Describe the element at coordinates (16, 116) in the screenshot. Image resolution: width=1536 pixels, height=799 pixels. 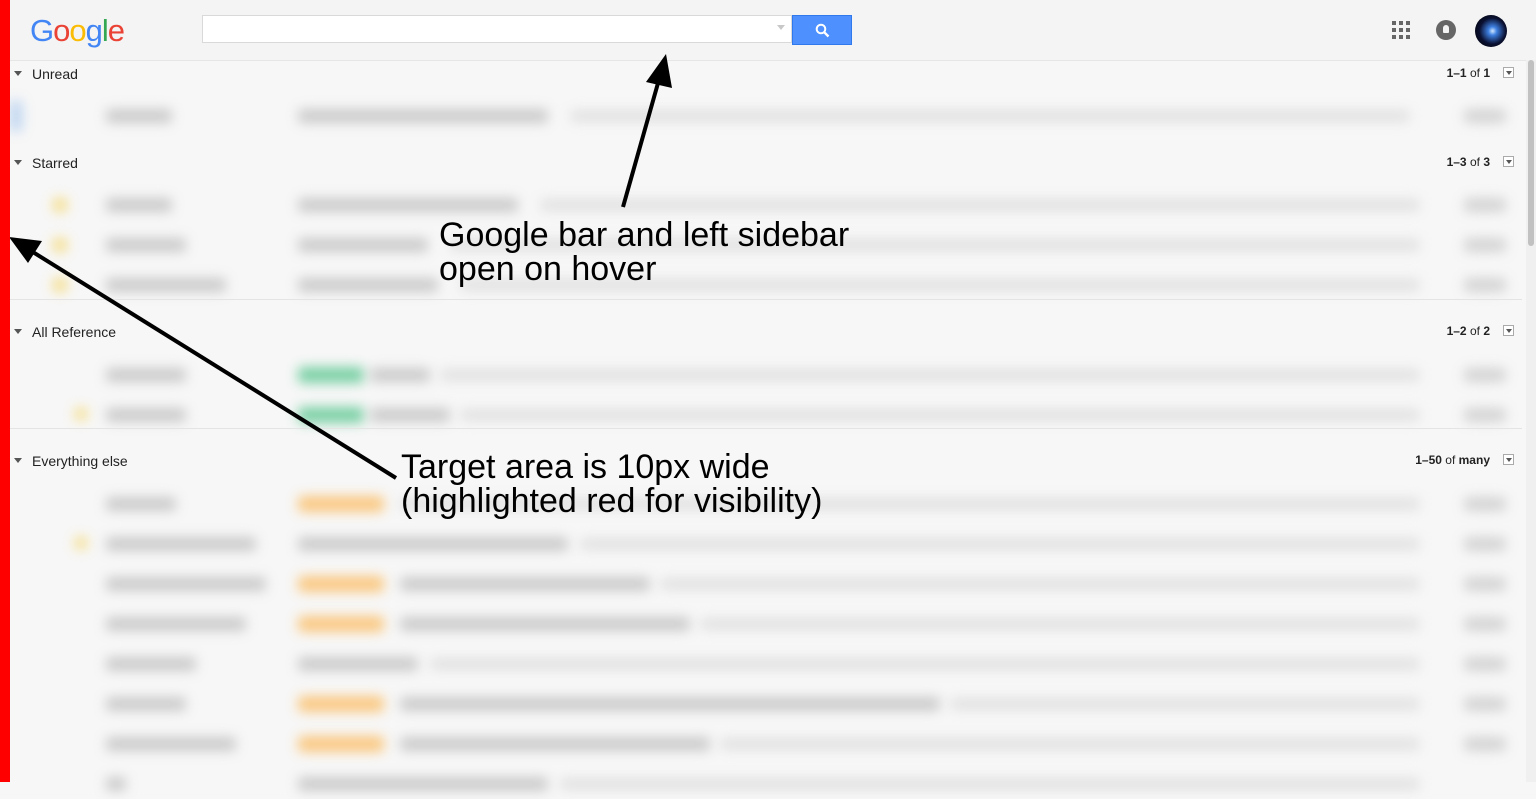
I see `unread-marker` at that location.